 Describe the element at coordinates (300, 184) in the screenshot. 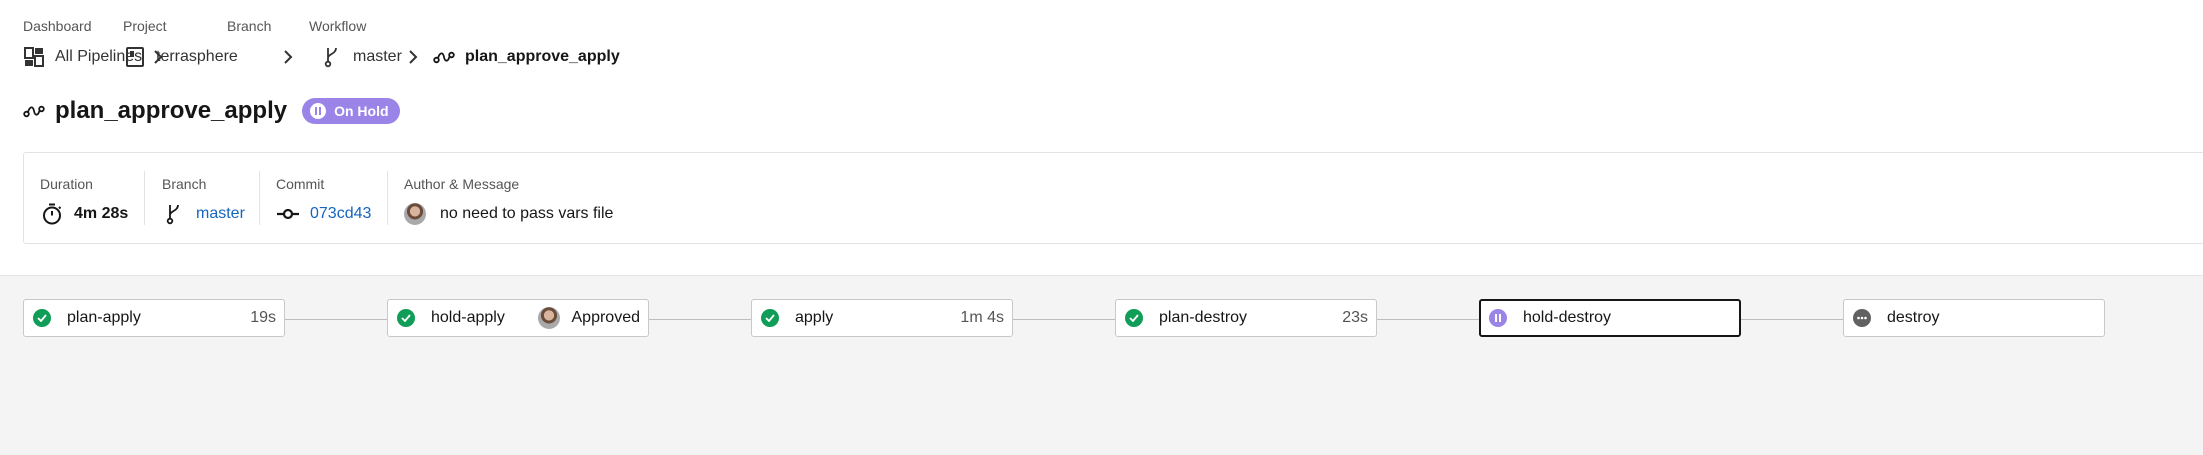

I see `commit-label: Commit` at that location.